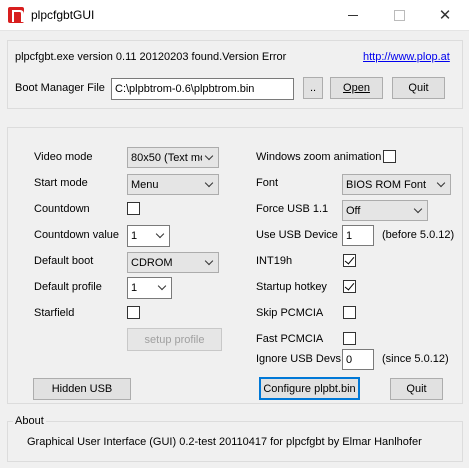 The image size is (469, 468). I want to click on countdown-value-select: 1, so click(148, 236).